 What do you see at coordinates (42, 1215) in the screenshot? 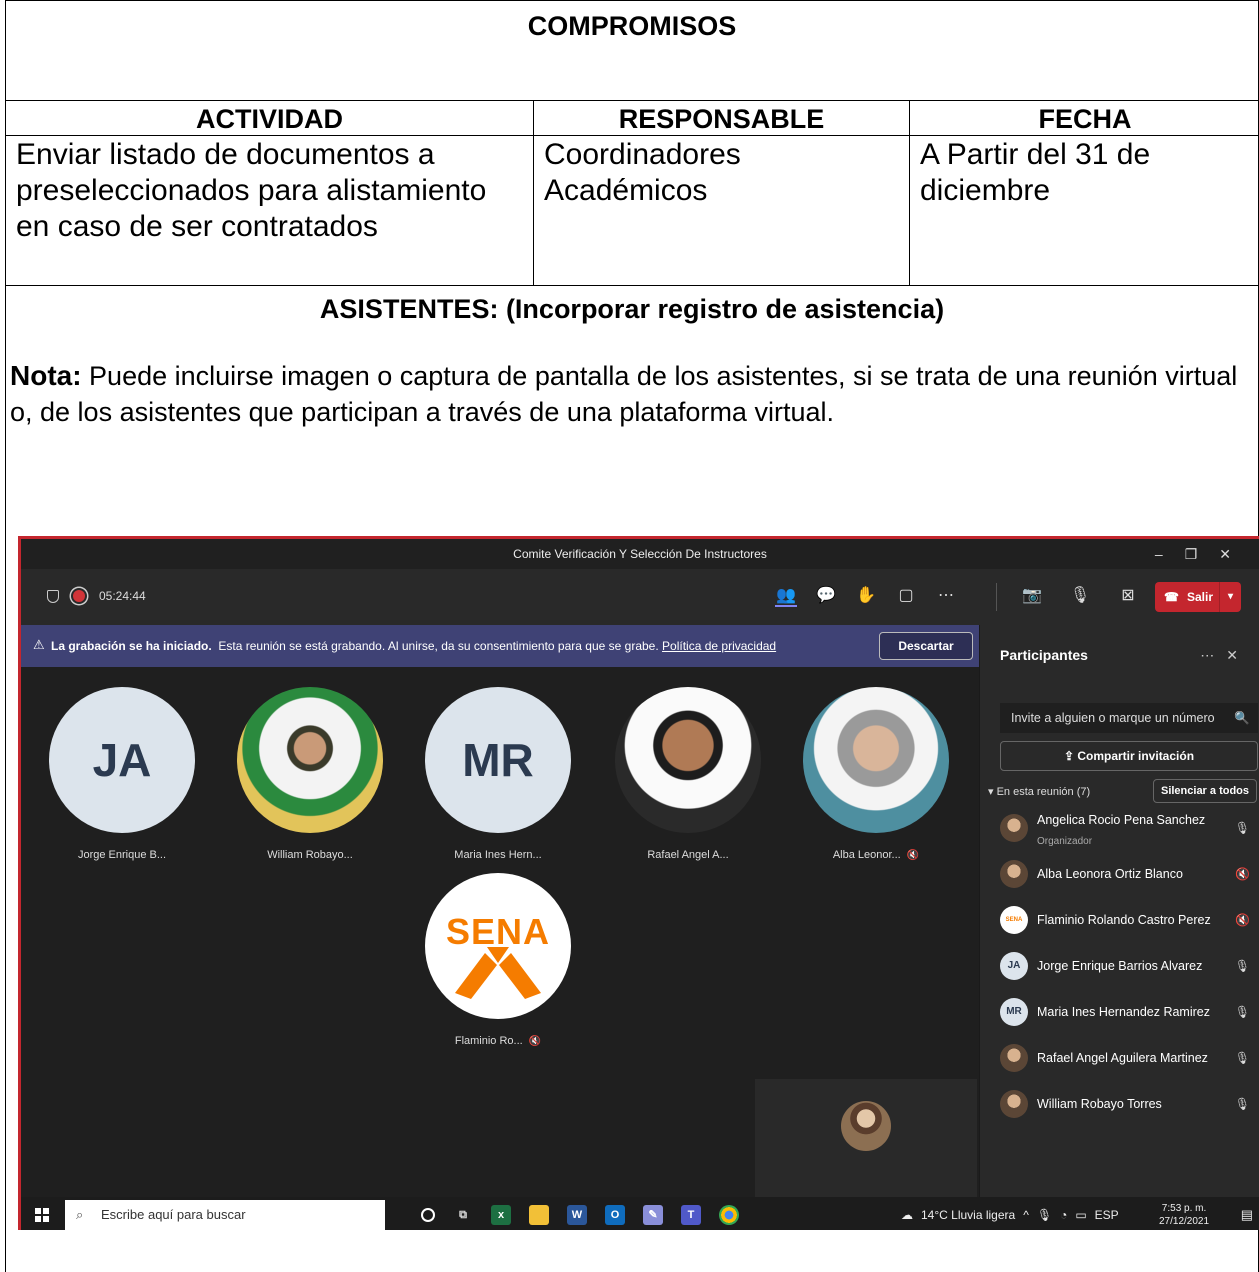
I see `windows-start-icon` at bounding box center [42, 1215].